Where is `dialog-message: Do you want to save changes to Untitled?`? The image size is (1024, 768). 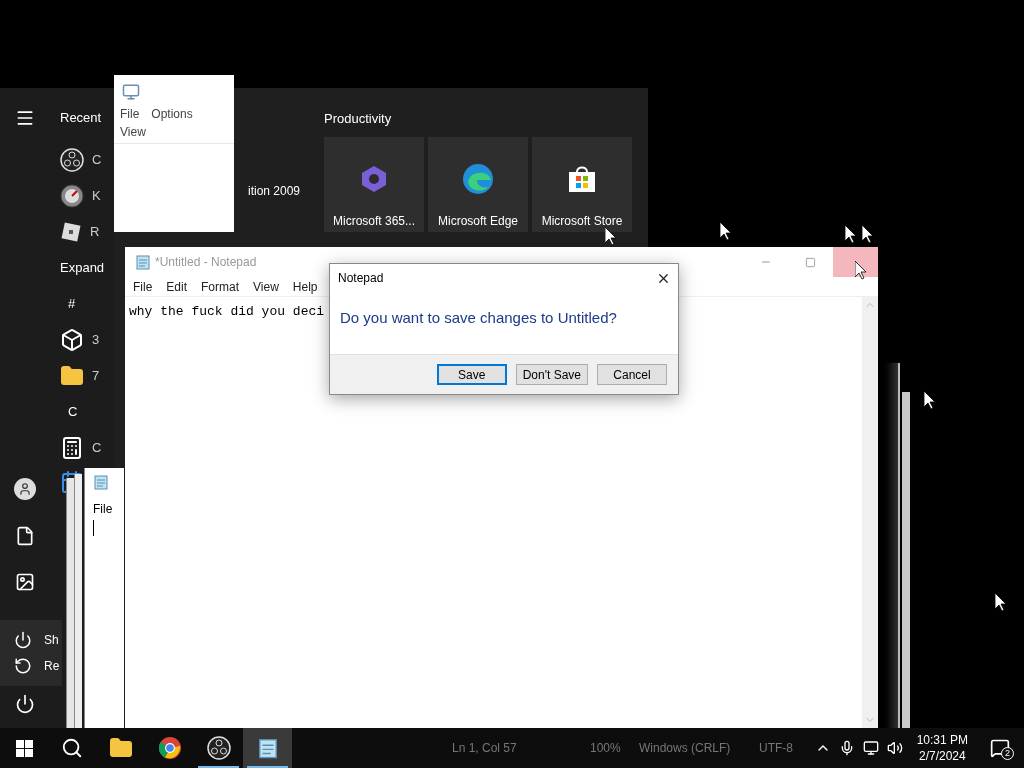 dialog-message: Do you want to save changes to Untitled? is located at coordinates (478, 317).